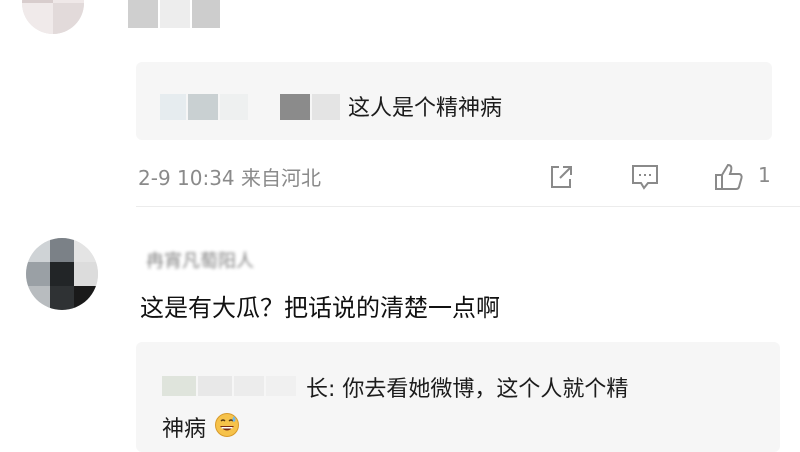 Image resolution: width=800 pixels, height=452 pixels. What do you see at coordinates (764, 175) in the screenshot?
I see `like-count: 1` at bounding box center [764, 175].